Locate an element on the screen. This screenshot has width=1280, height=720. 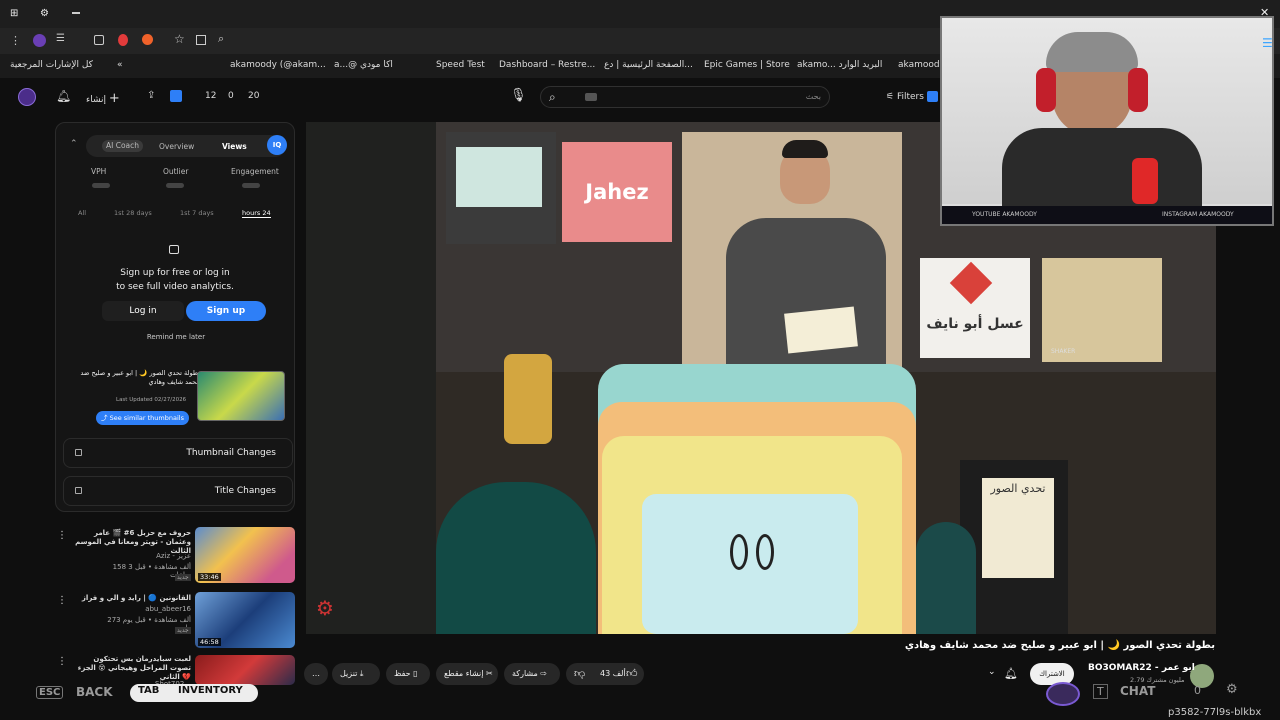
scissors-icon: ✂ is located at coordinates (489, 673).